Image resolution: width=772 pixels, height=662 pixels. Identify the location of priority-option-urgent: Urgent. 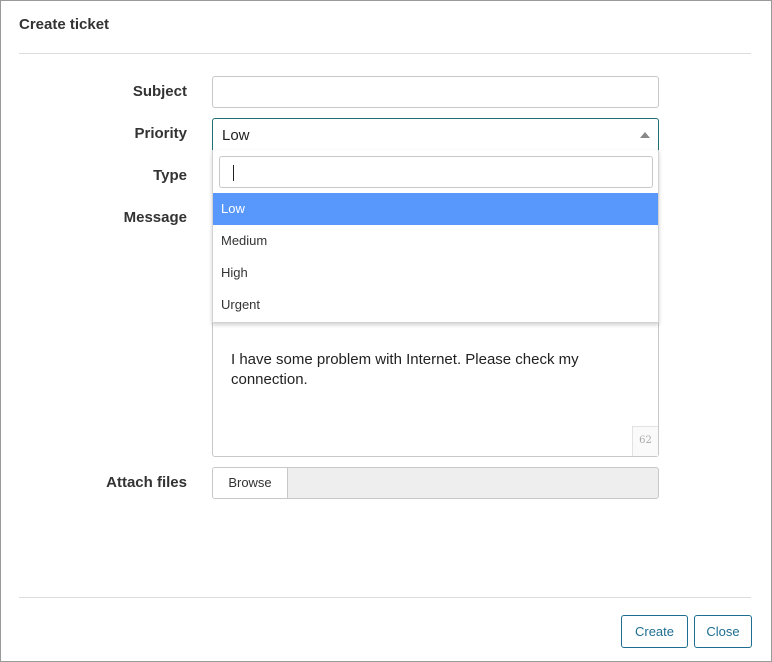
(435, 305).